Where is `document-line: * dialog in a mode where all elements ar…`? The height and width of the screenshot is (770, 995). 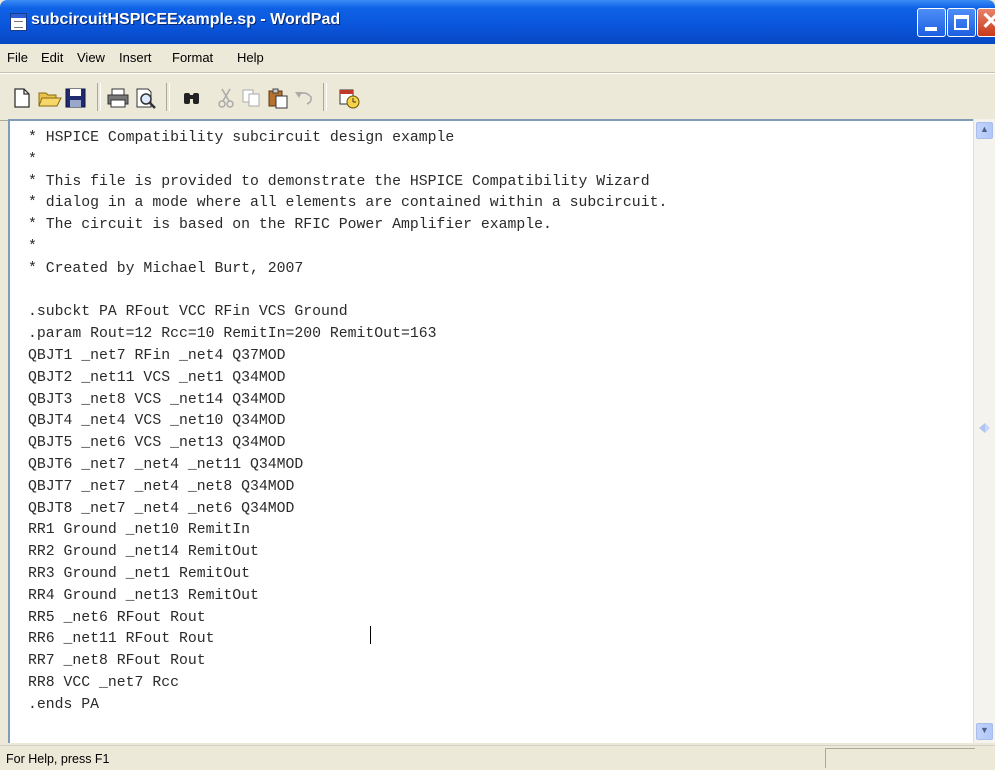
document-line: * dialog in a mode where all elements ar… is located at coordinates (347, 203).